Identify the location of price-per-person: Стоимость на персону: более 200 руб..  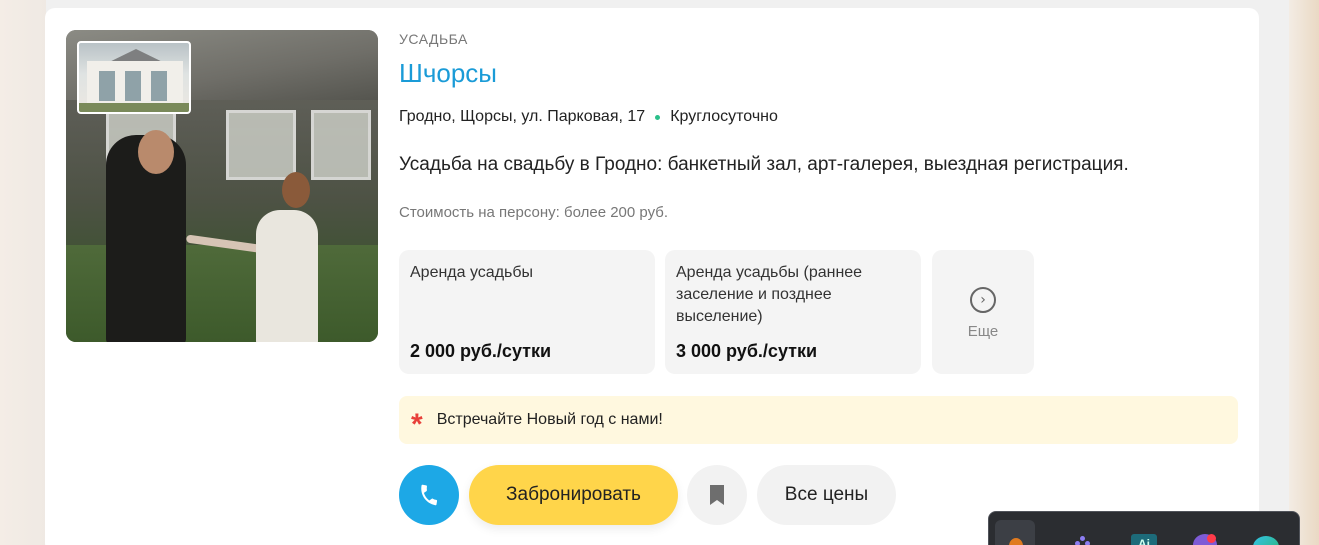
(533, 212).